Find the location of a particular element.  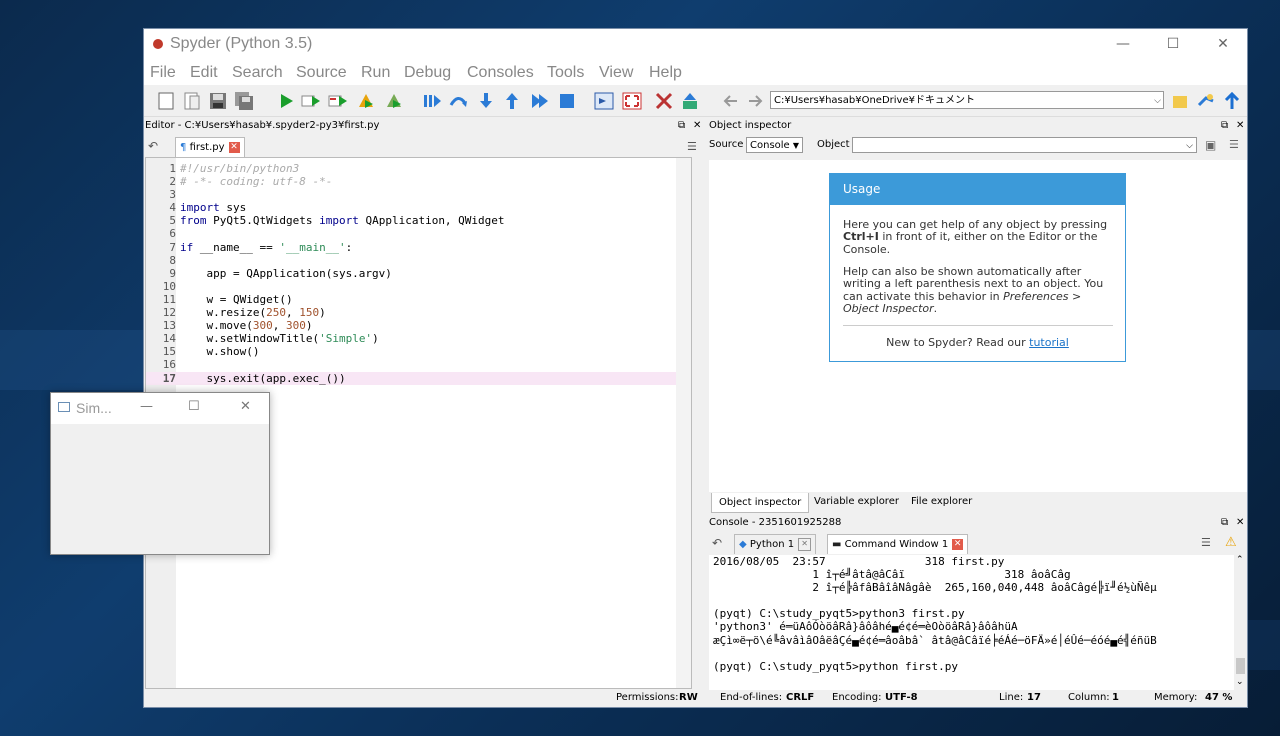

line-number: 8 is located at coordinates (172, 260).